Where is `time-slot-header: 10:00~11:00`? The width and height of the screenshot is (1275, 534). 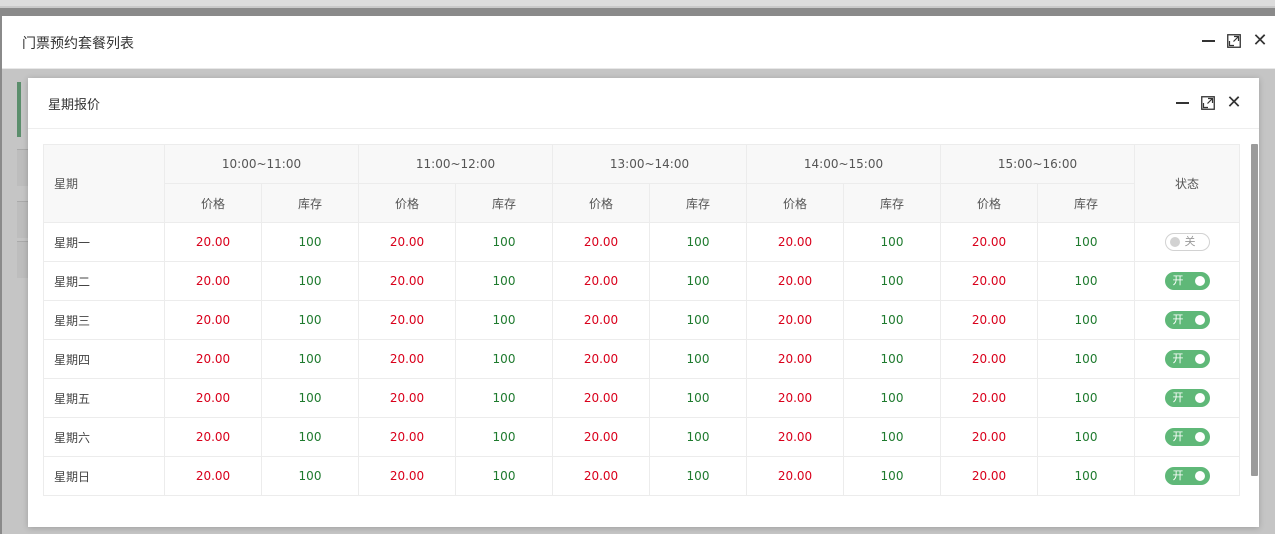 time-slot-header: 10:00~11:00 is located at coordinates (261, 164).